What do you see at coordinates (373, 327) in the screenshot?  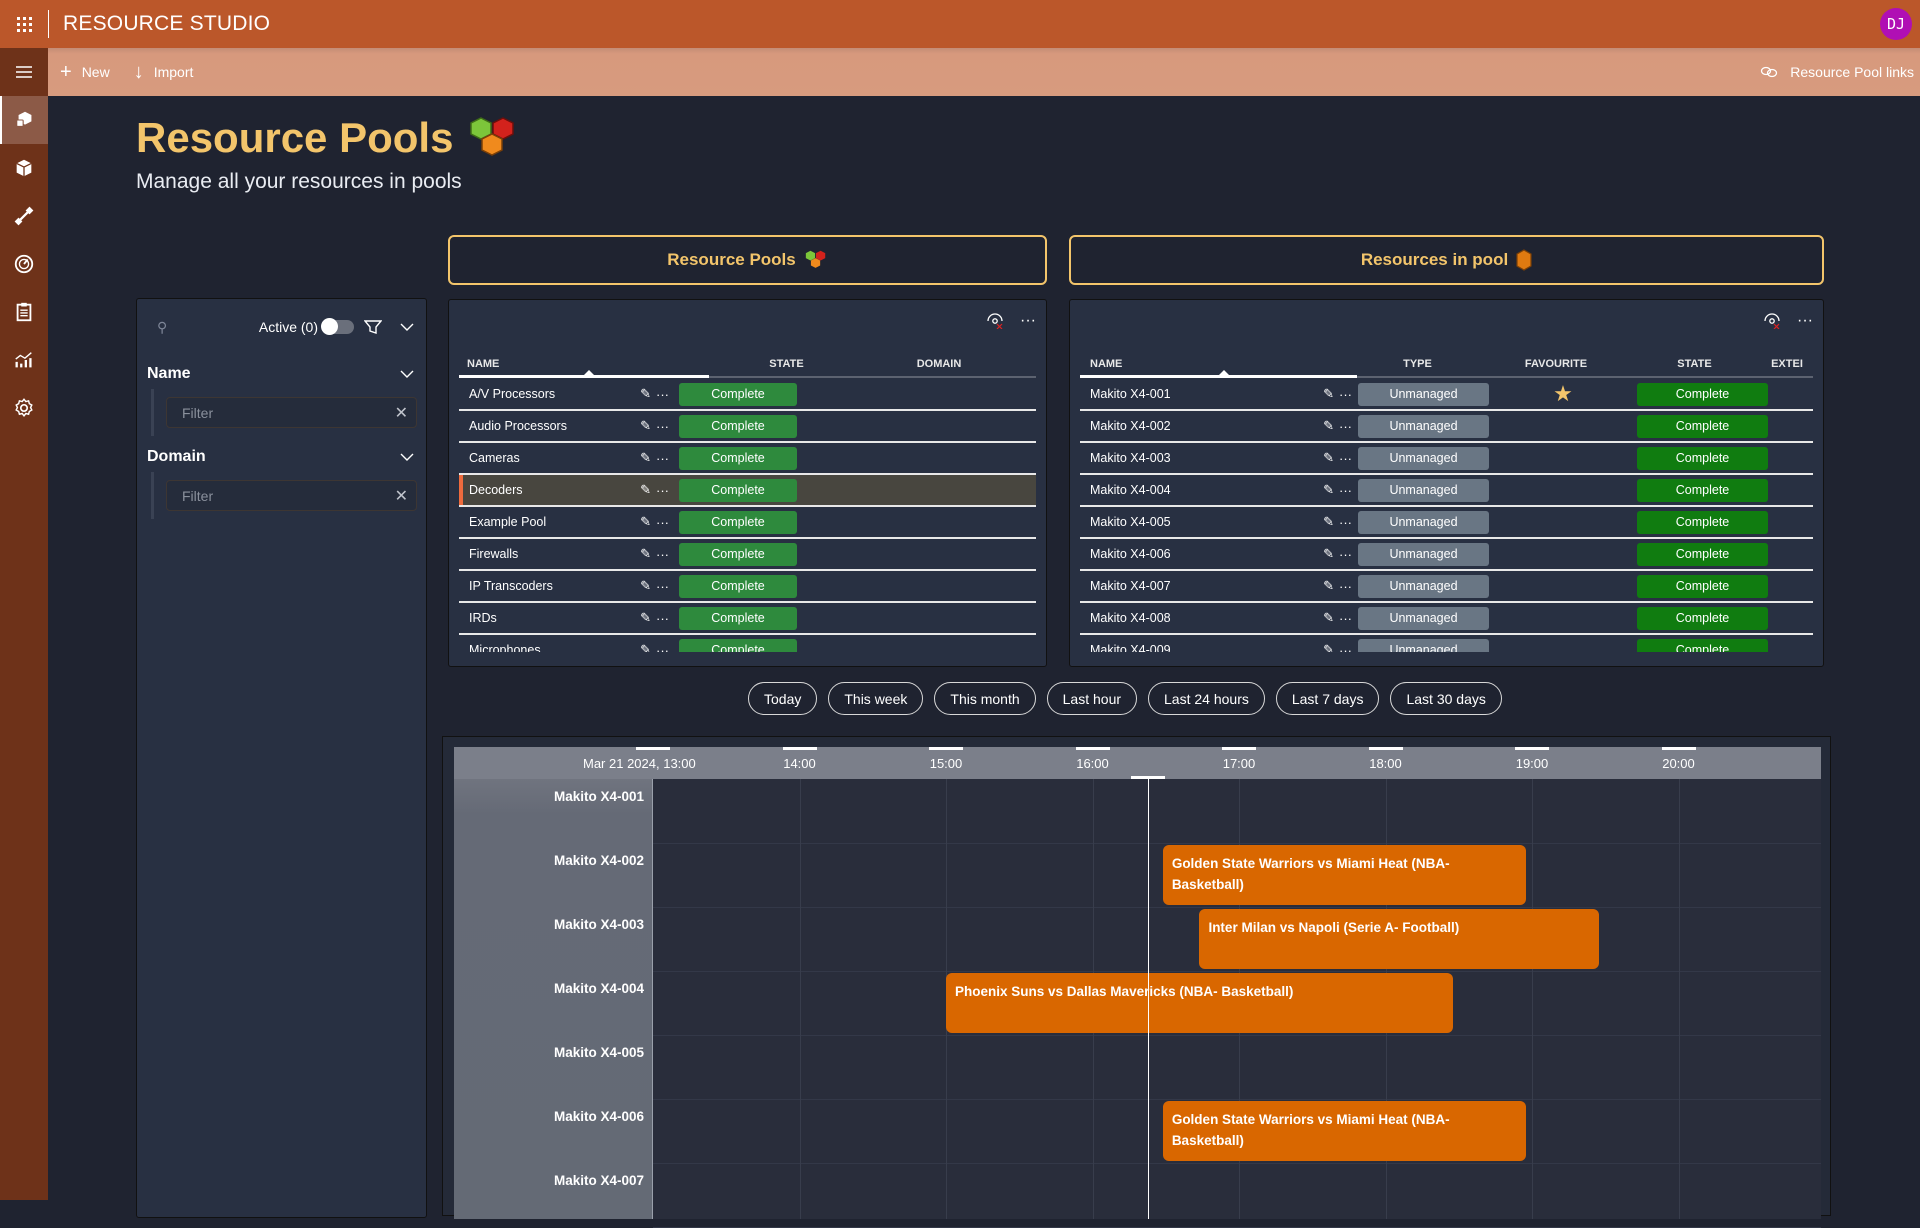 I see `filter-clear-icon` at bounding box center [373, 327].